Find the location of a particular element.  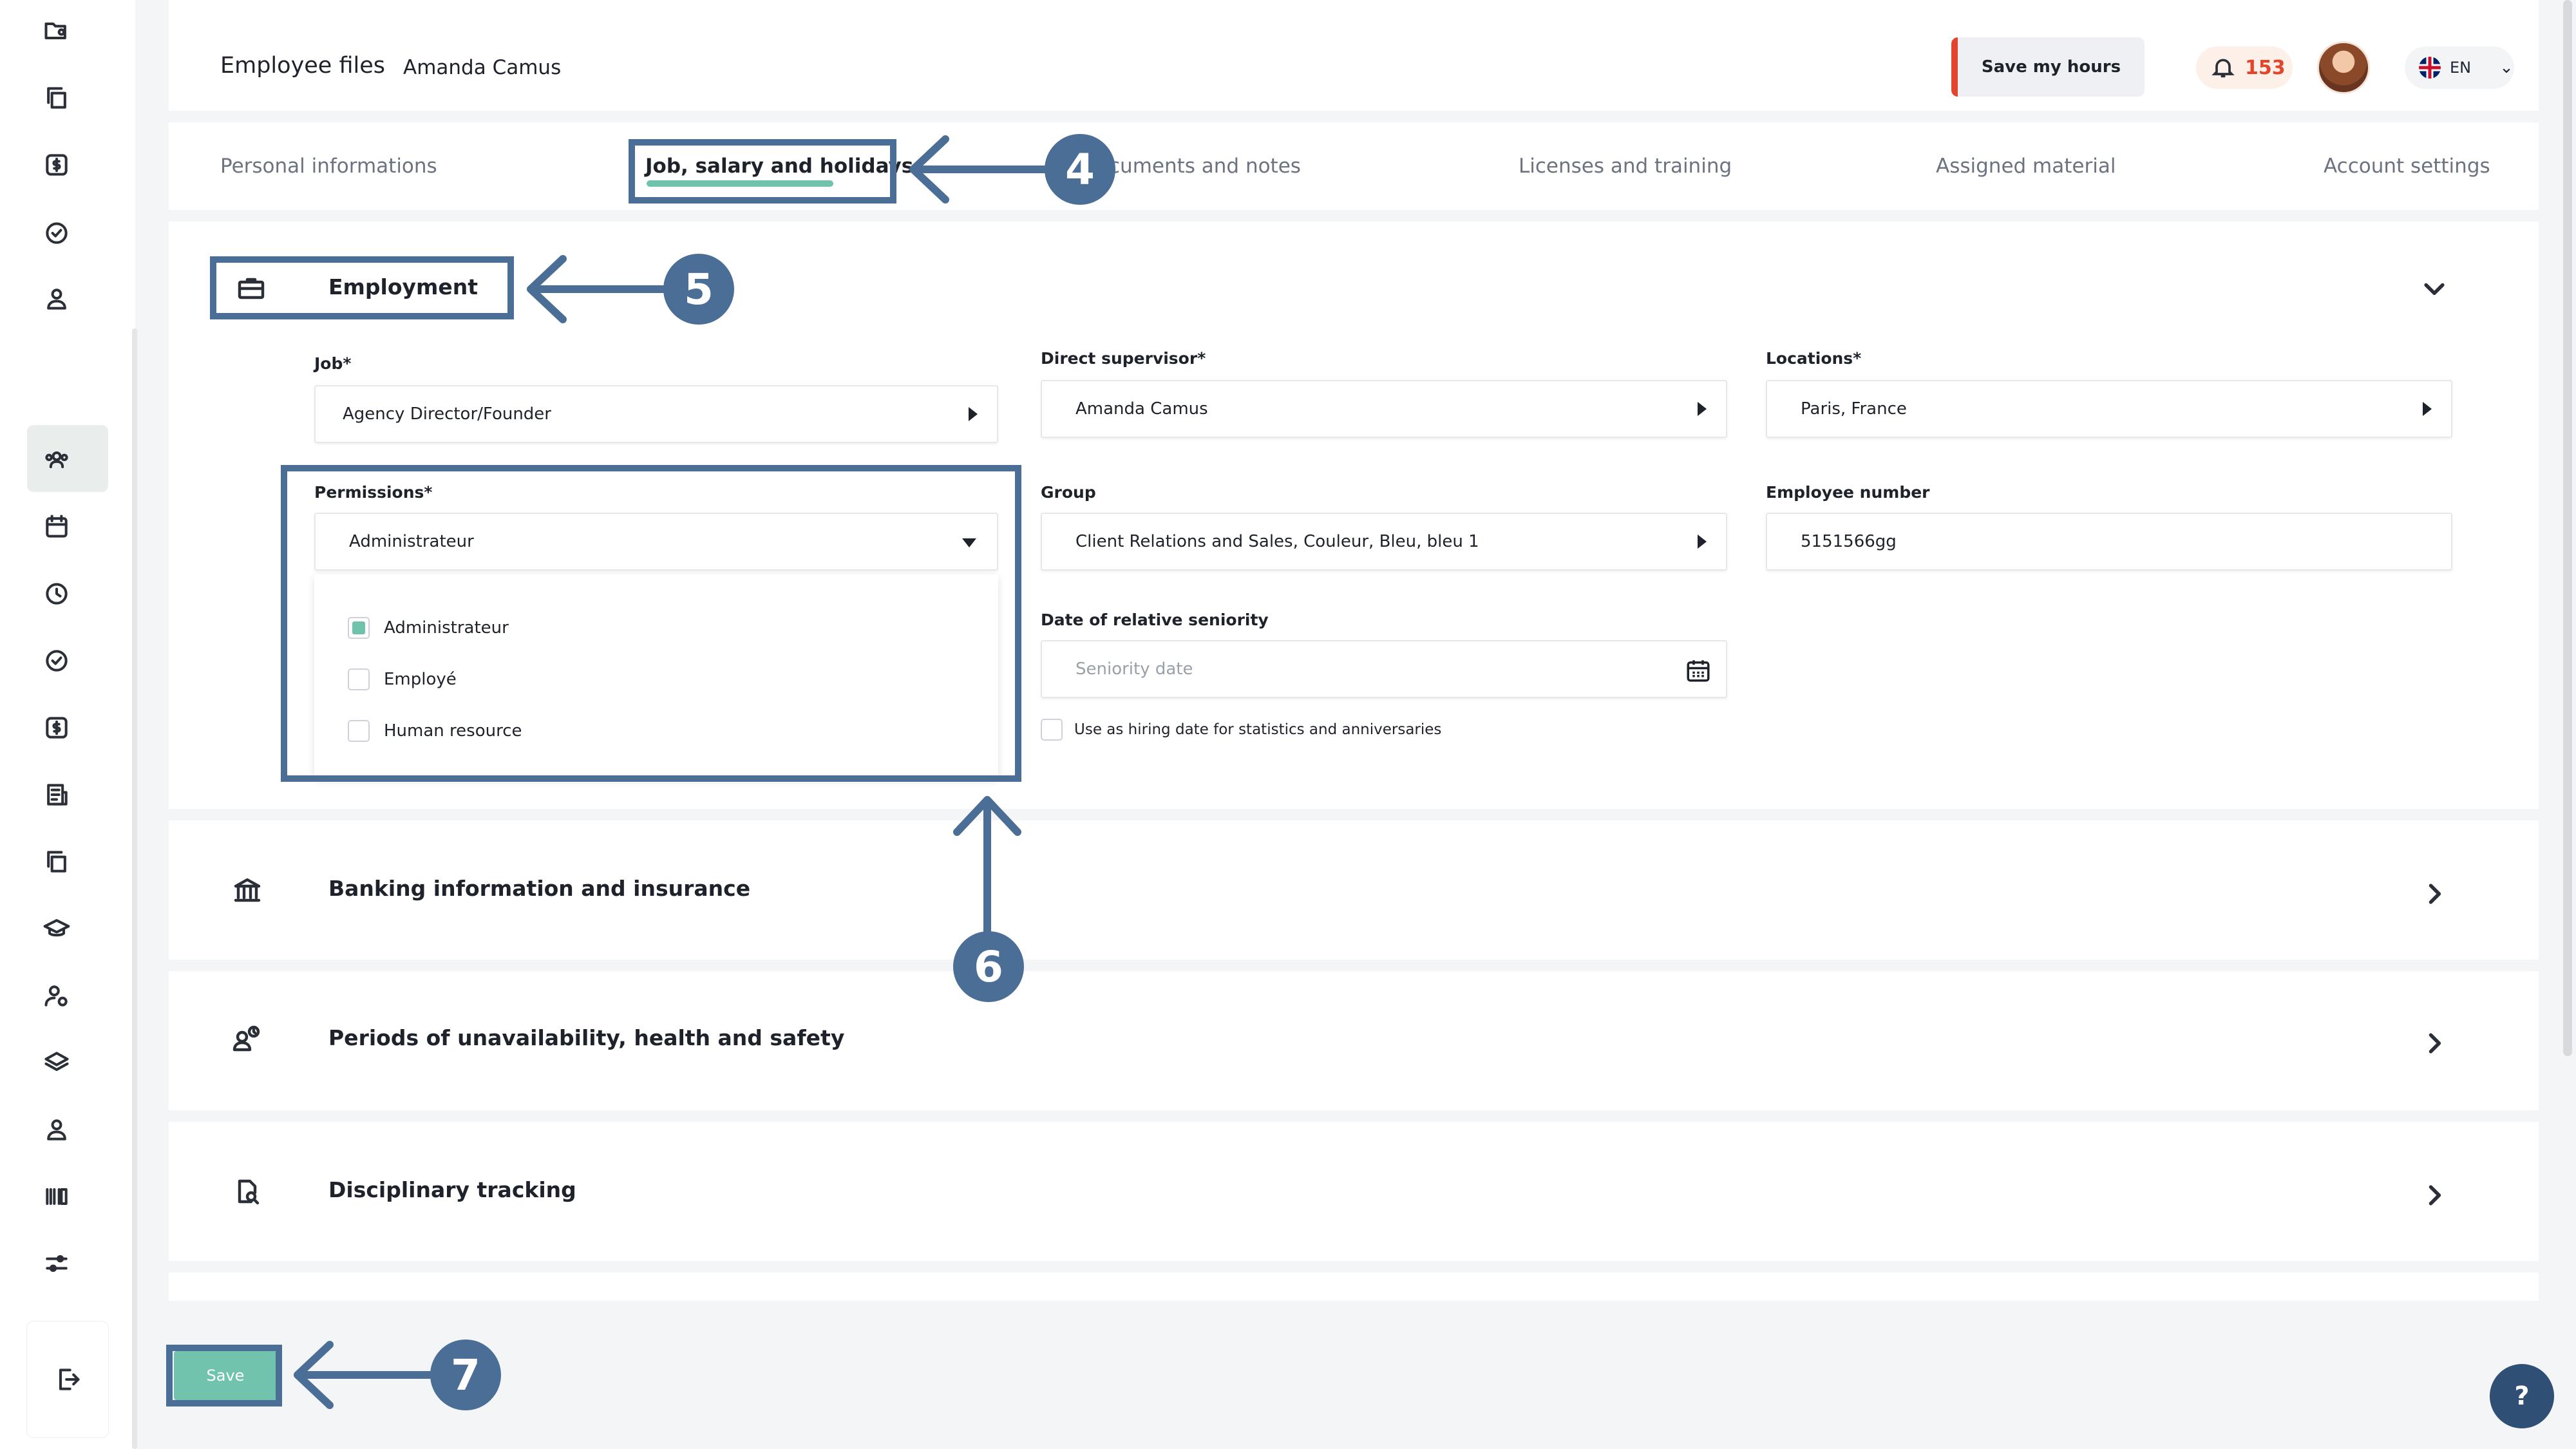

tab-documents-notes: cuments and notes is located at coordinates (1205, 167).